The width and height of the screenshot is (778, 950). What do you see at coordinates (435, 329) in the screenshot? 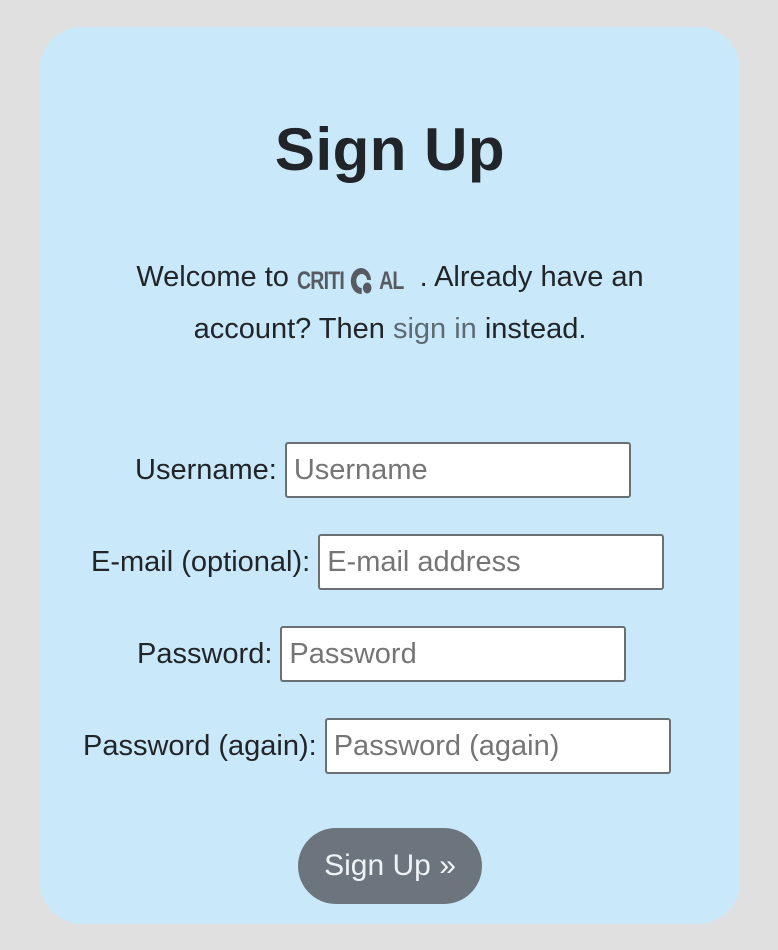
I see `sign-in-link: sign in` at bounding box center [435, 329].